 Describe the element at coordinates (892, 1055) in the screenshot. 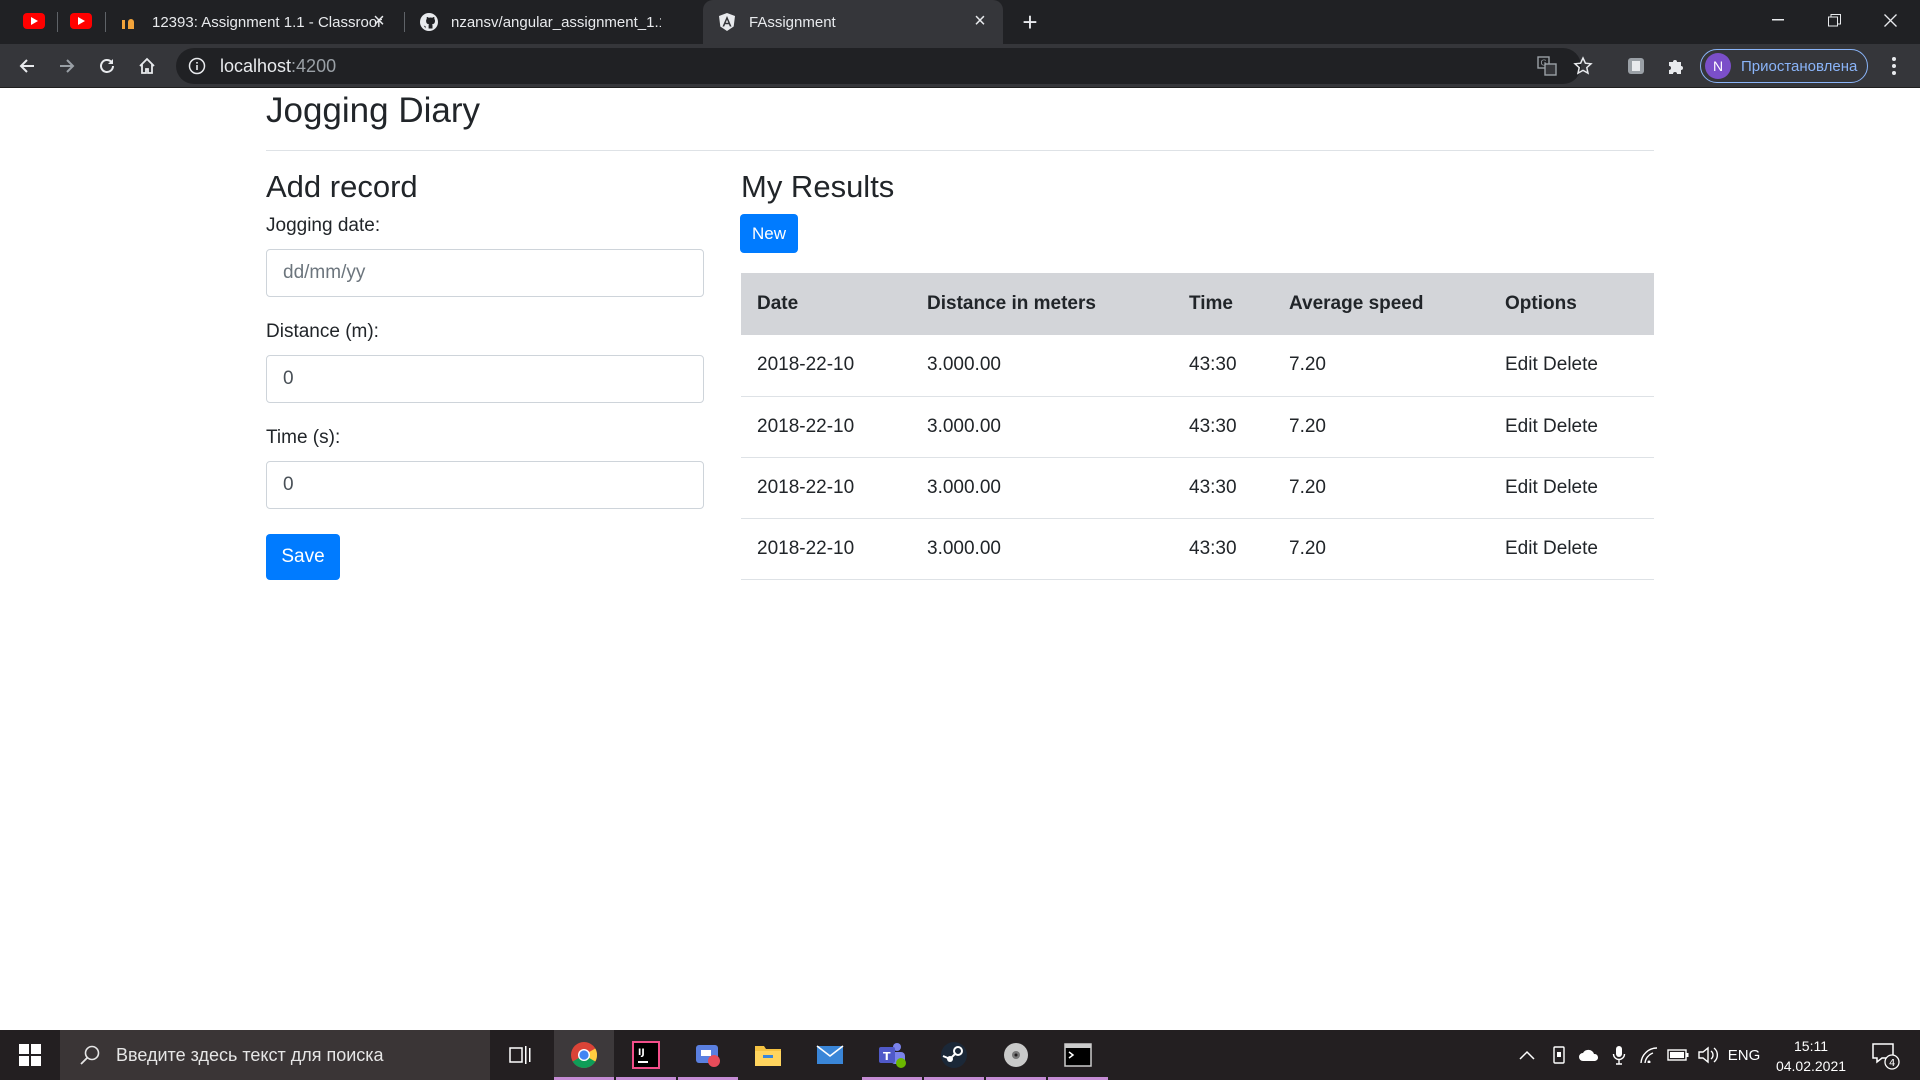

I see `teams-taskbar-icon: T` at that location.